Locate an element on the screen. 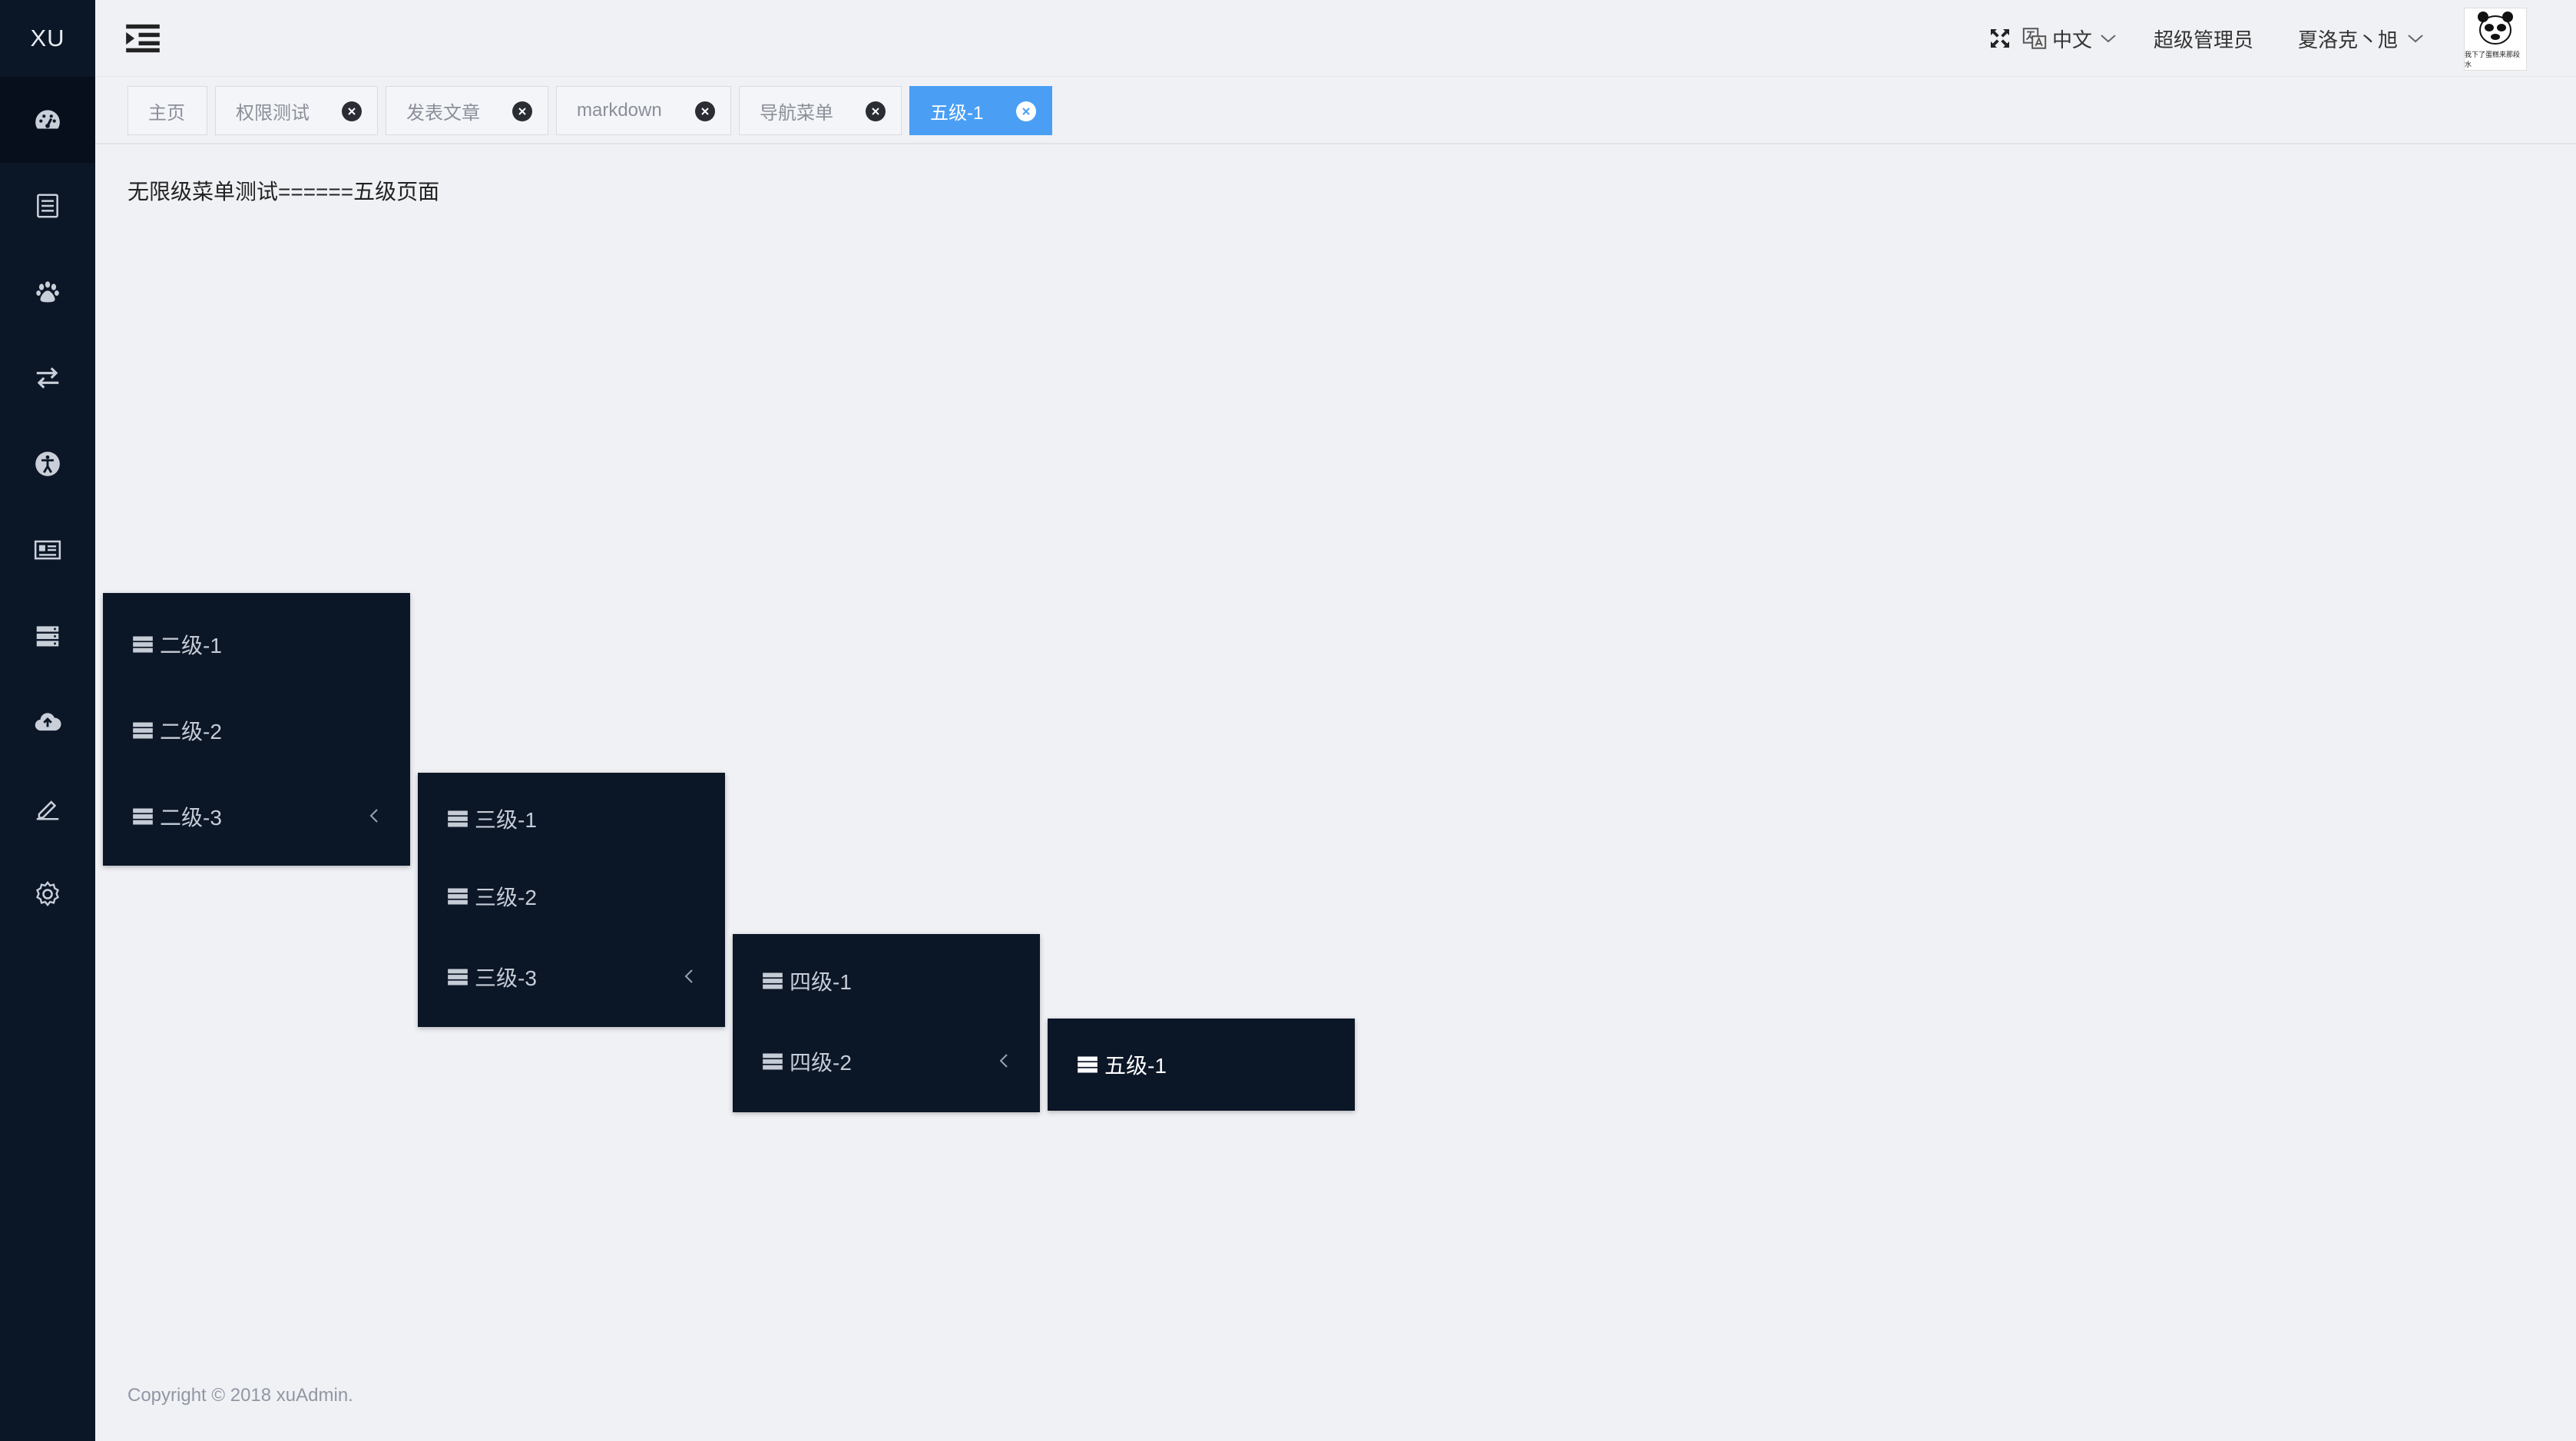 This screenshot has width=2576, height=1441. menu-item-level4-1: 四级-1 is located at coordinates (887, 980).